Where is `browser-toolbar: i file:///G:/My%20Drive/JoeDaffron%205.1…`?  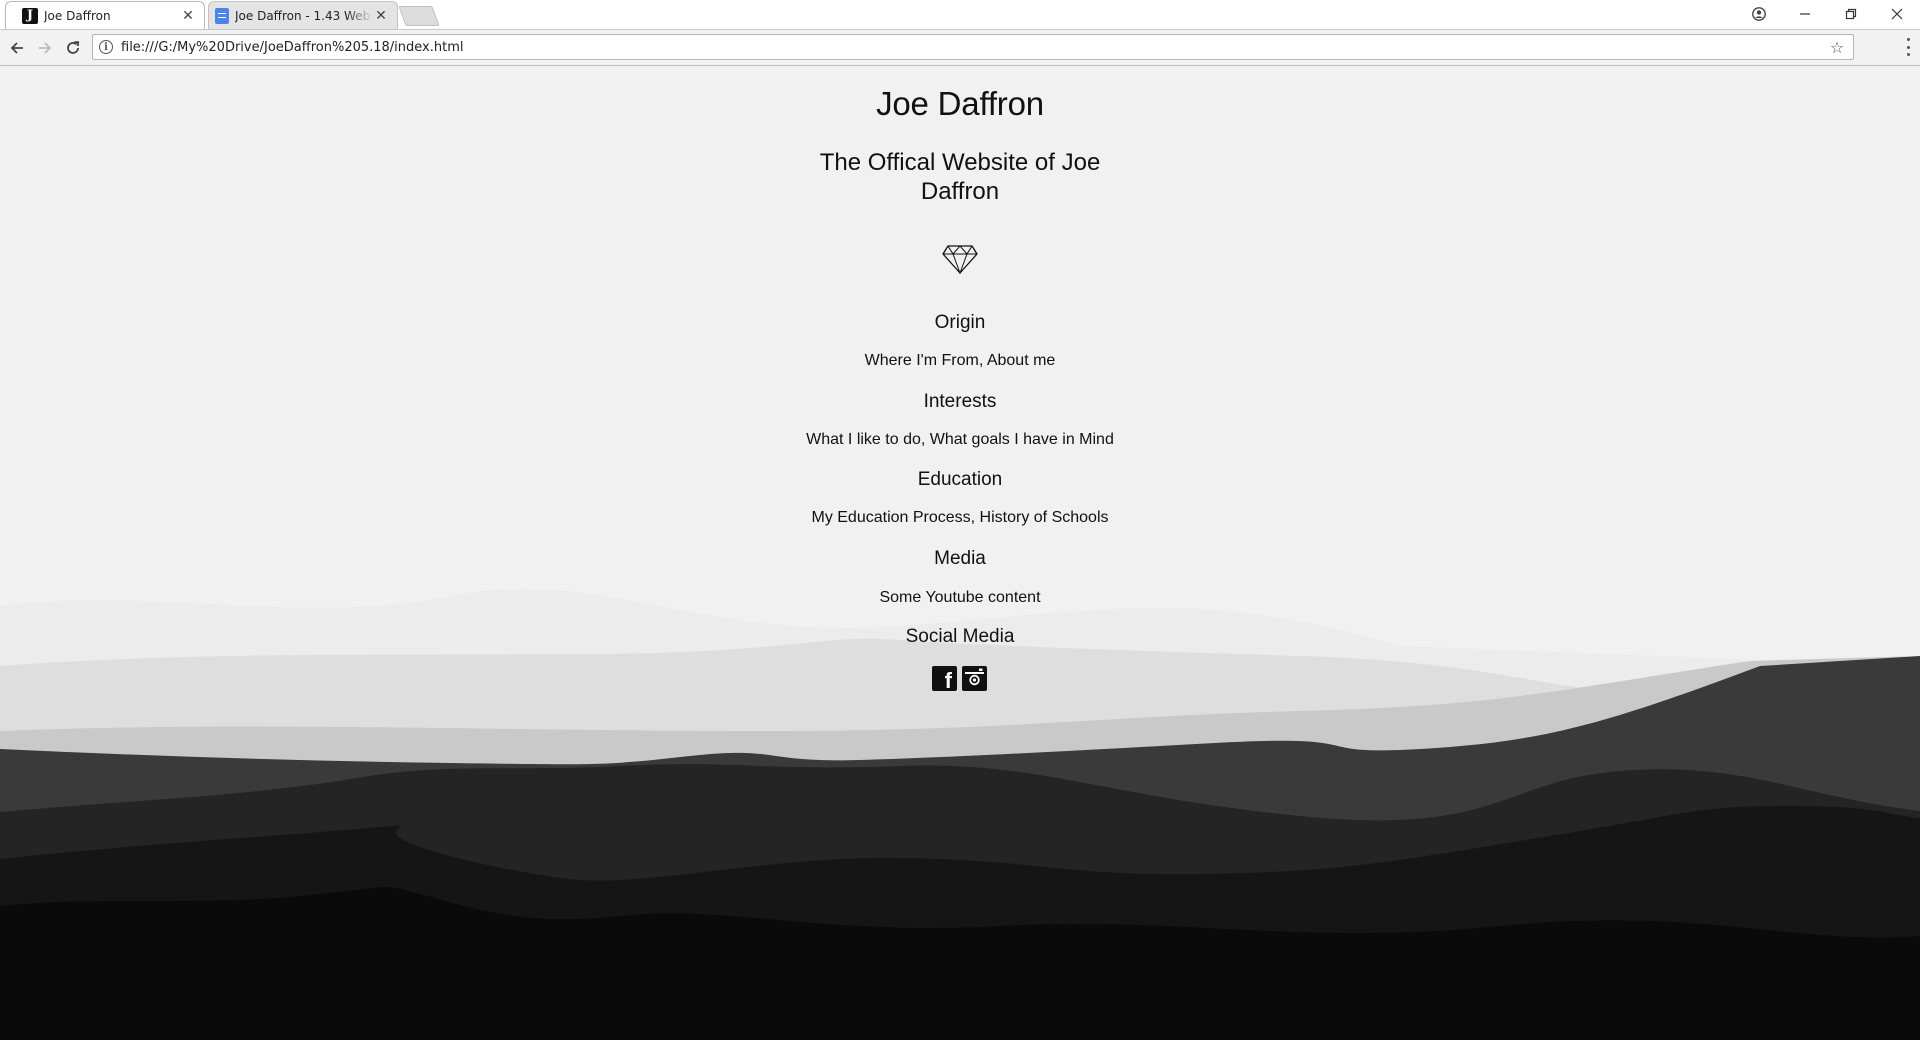 browser-toolbar: i file:///G:/My%20Drive/JoeDaffron%205.1… is located at coordinates (960, 48).